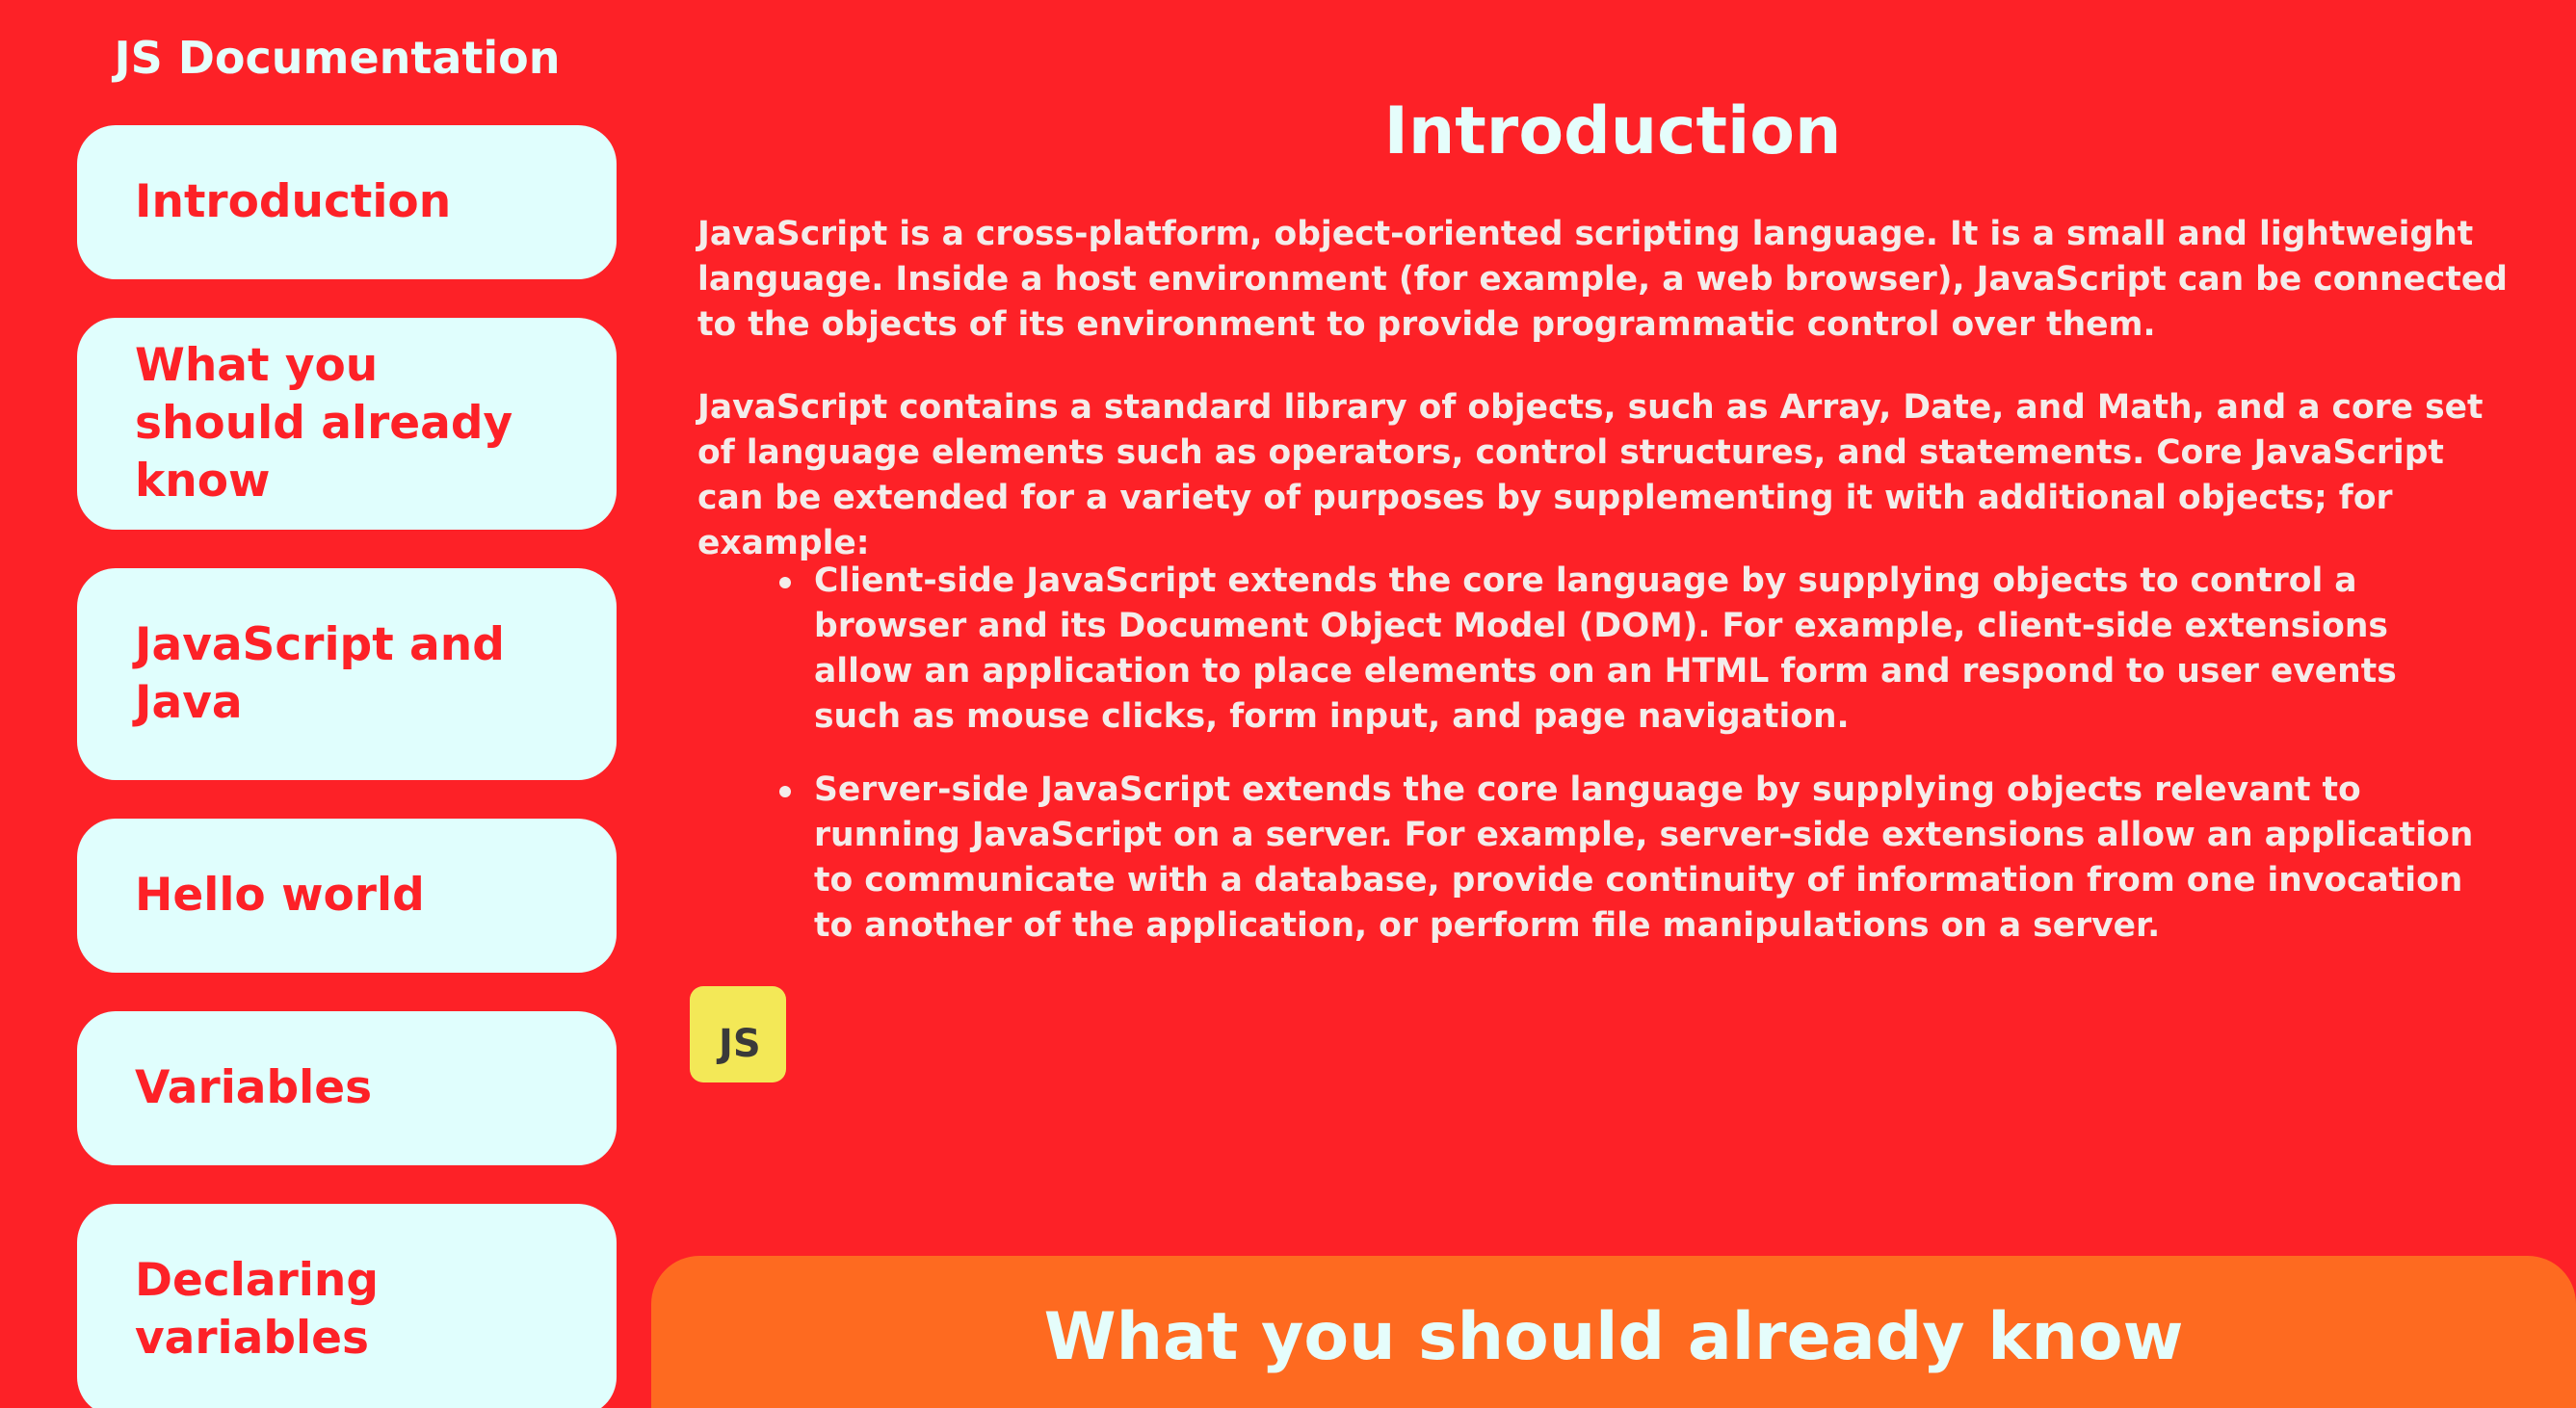 The image size is (2576, 1408). Describe the element at coordinates (337, 58) in the screenshot. I see `nav-title: JS Documentation` at that location.